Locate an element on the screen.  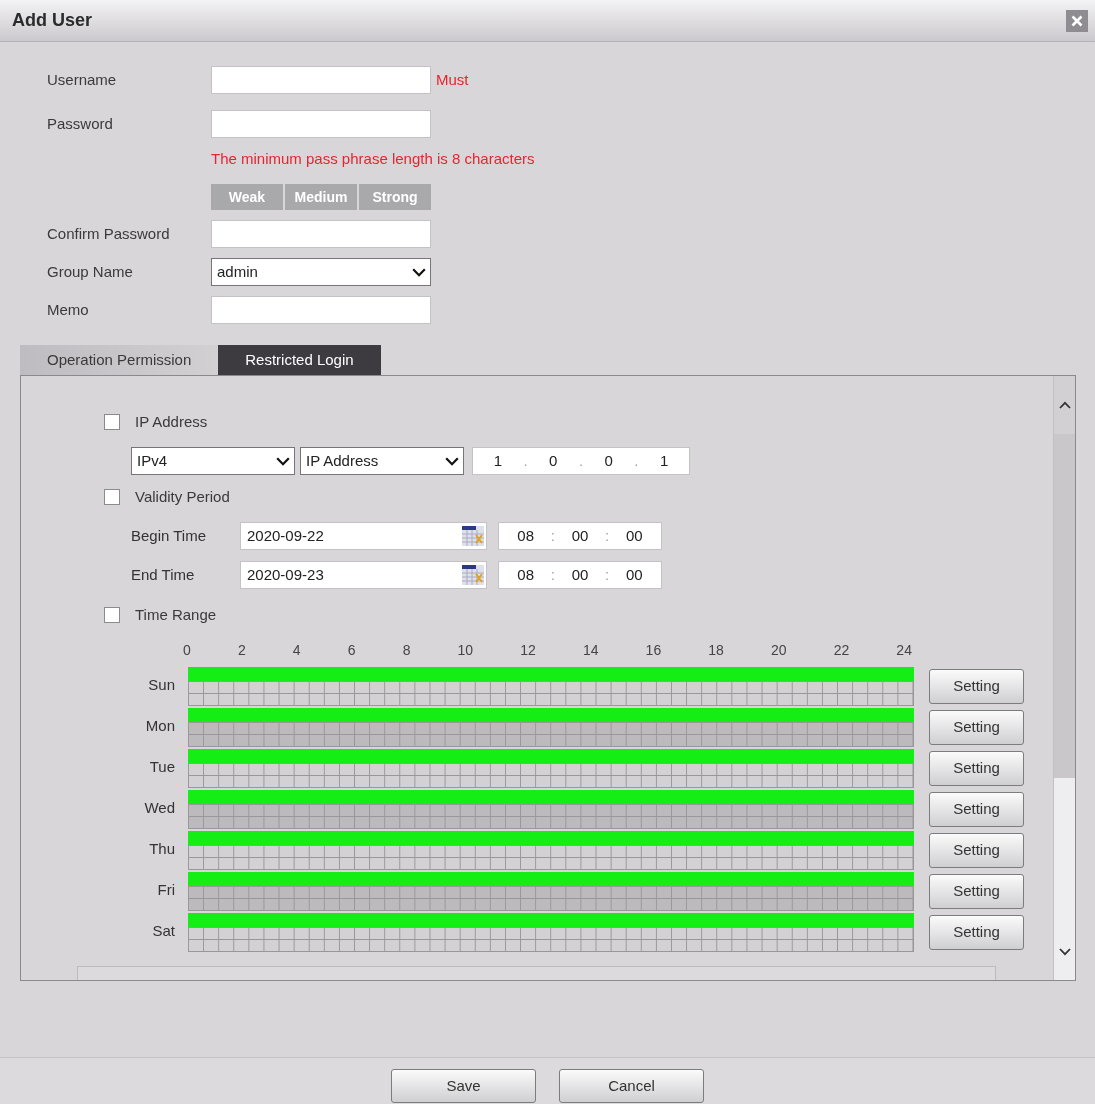
group-select: admin is located at coordinates (321, 272).